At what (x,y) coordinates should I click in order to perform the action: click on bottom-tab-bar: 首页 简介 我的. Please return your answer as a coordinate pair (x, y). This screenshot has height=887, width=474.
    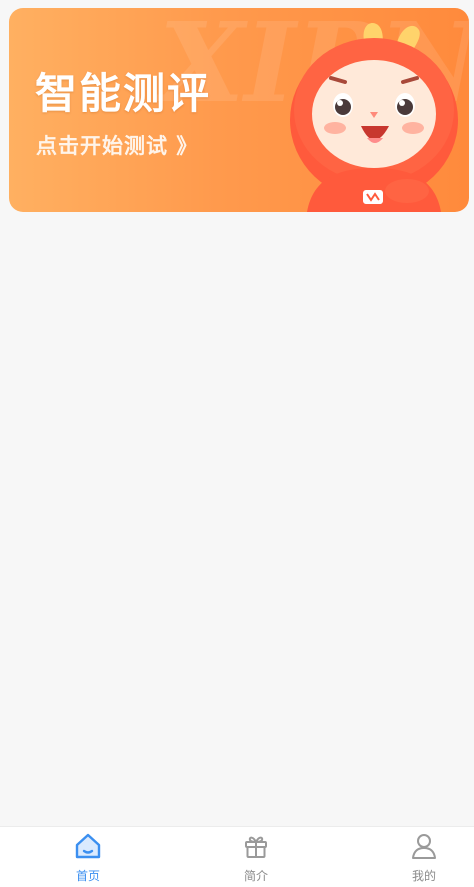
    Looking at the image, I should click on (237, 856).